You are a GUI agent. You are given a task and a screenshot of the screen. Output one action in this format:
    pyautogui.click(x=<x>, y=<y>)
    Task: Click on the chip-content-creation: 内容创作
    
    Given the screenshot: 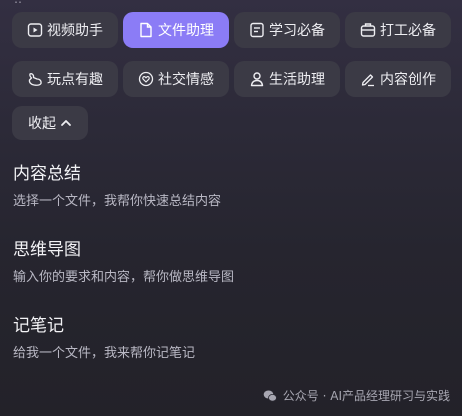 What is the action you would take?
    pyautogui.click(x=398, y=79)
    